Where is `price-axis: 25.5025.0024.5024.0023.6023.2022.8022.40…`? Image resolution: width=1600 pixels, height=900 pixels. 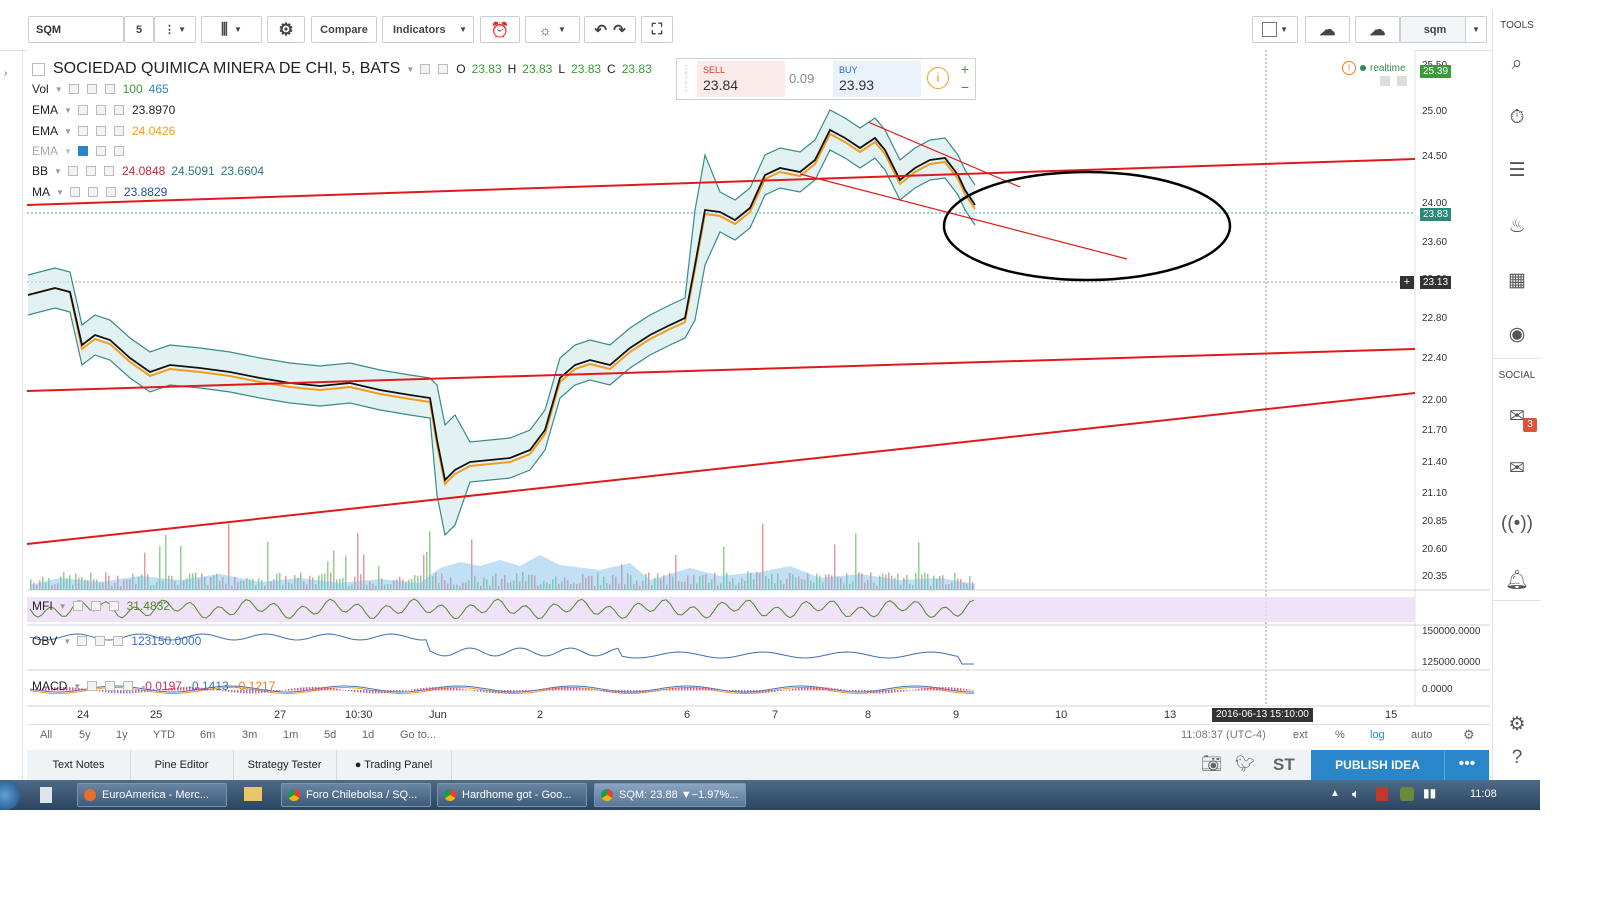
price-axis: 25.5025.0024.5024.0023.6023.2022.8022.40… is located at coordinates (1453, 378).